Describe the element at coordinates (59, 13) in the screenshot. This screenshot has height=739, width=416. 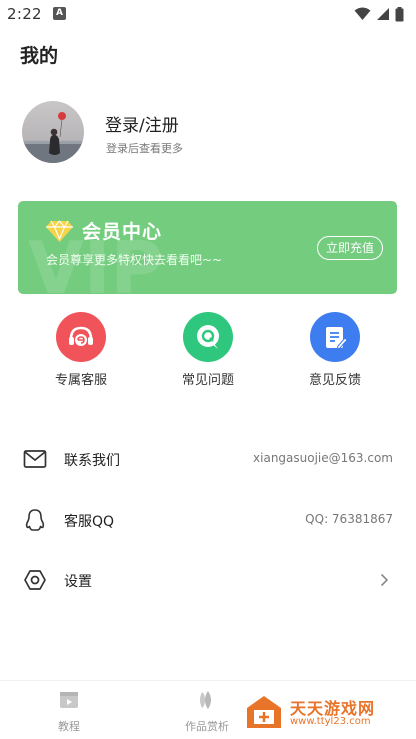
I see `notification-a-icon: A` at that location.